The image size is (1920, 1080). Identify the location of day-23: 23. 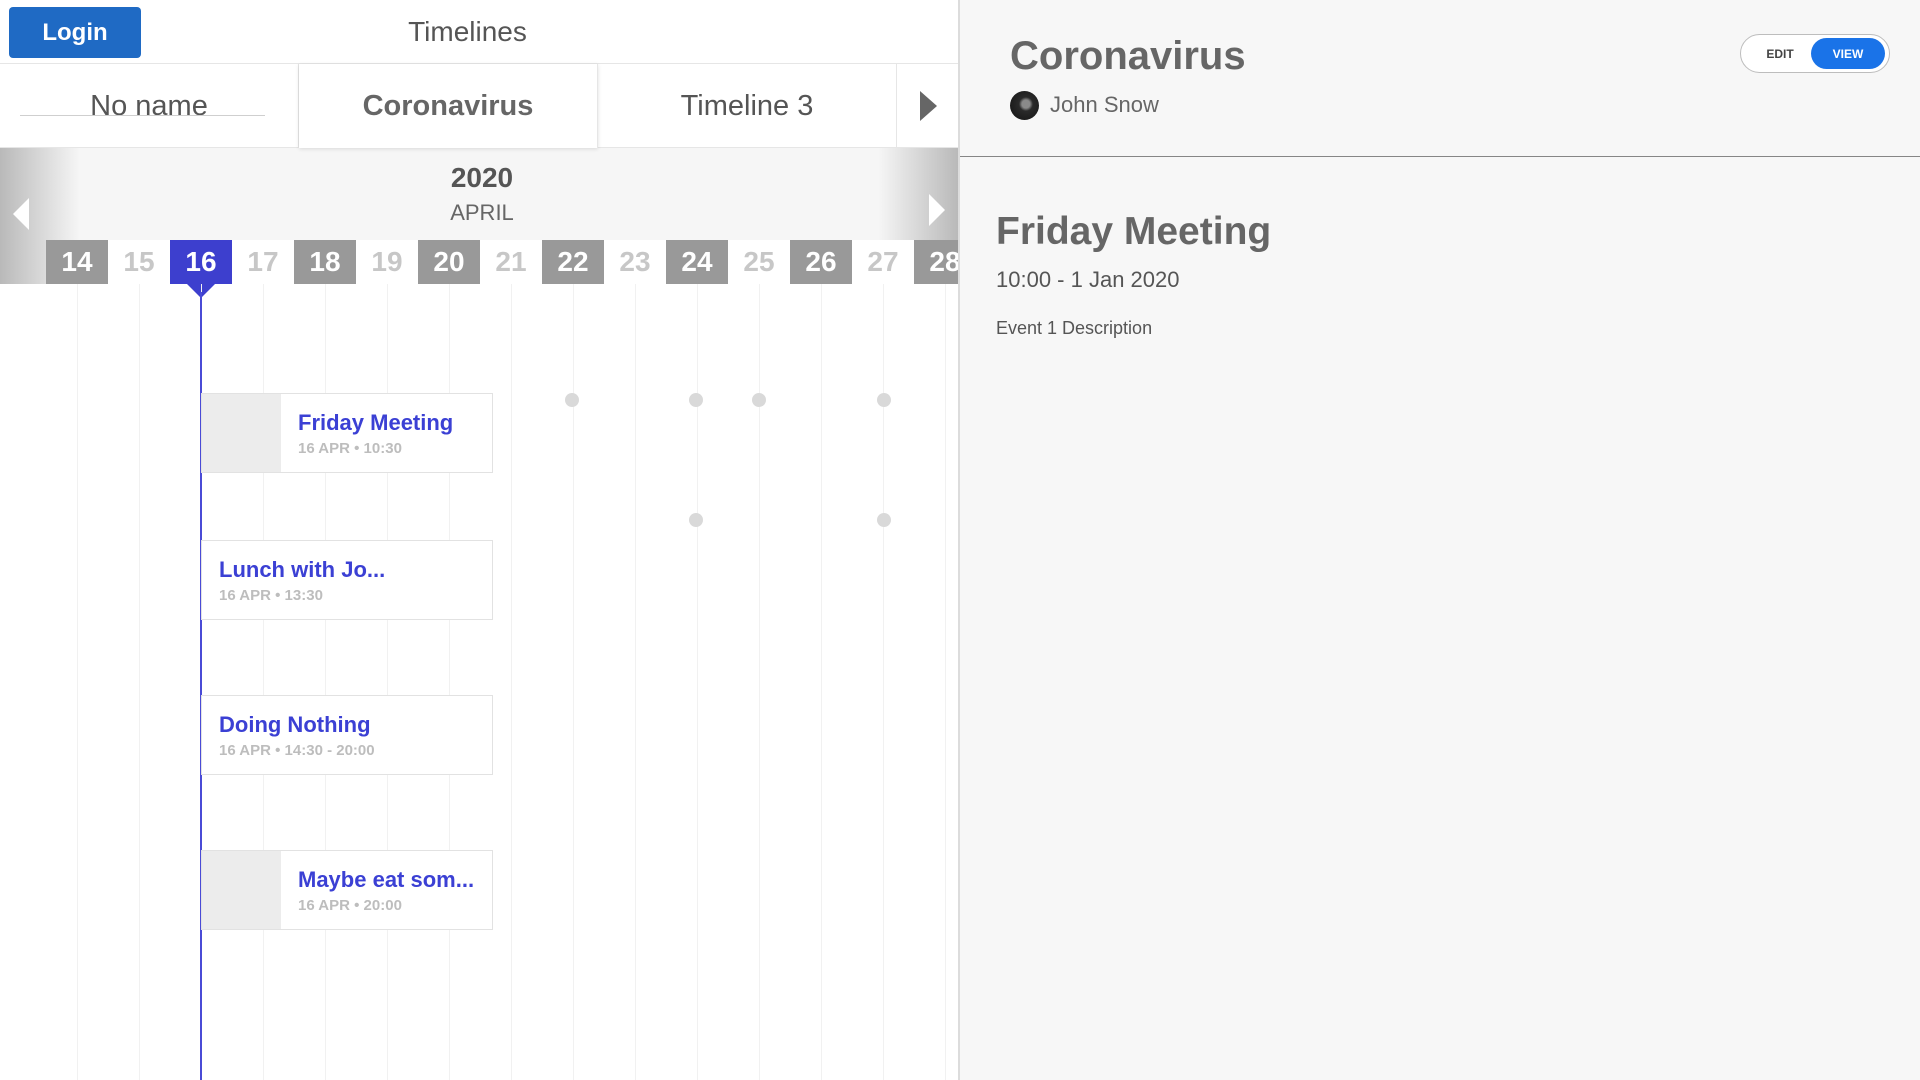
(635, 262).